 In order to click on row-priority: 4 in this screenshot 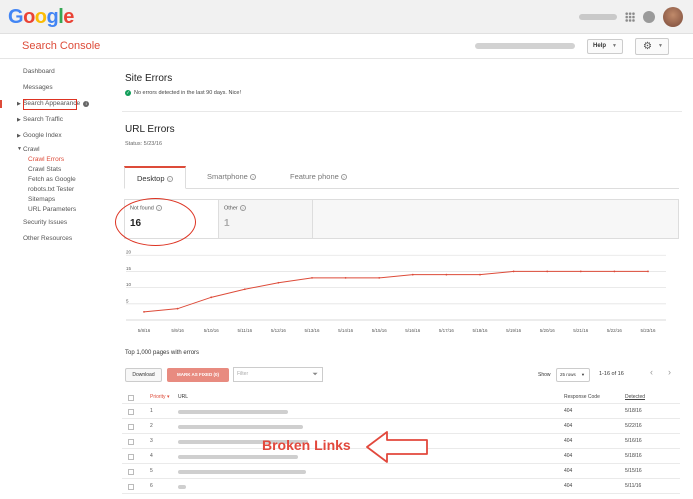, I will do `click(151, 456)`.